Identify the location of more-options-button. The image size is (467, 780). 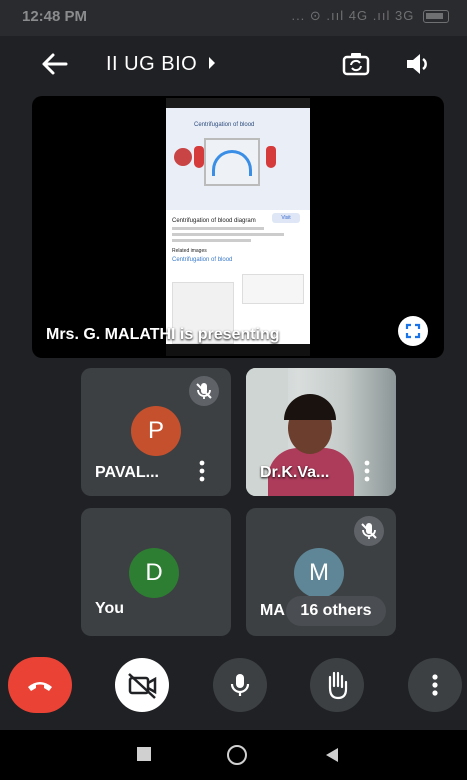
(435, 685).